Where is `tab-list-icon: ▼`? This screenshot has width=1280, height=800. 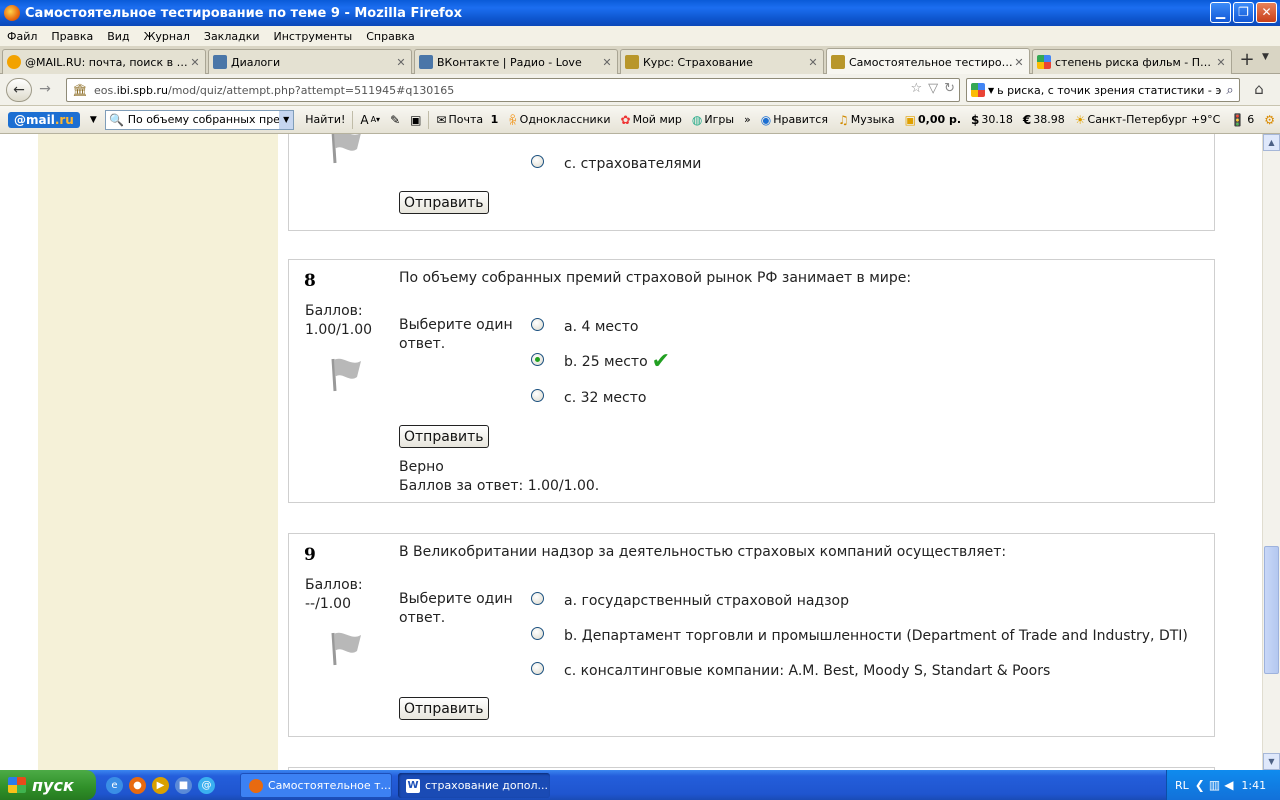 tab-list-icon: ▼ is located at coordinates (1269, 57).